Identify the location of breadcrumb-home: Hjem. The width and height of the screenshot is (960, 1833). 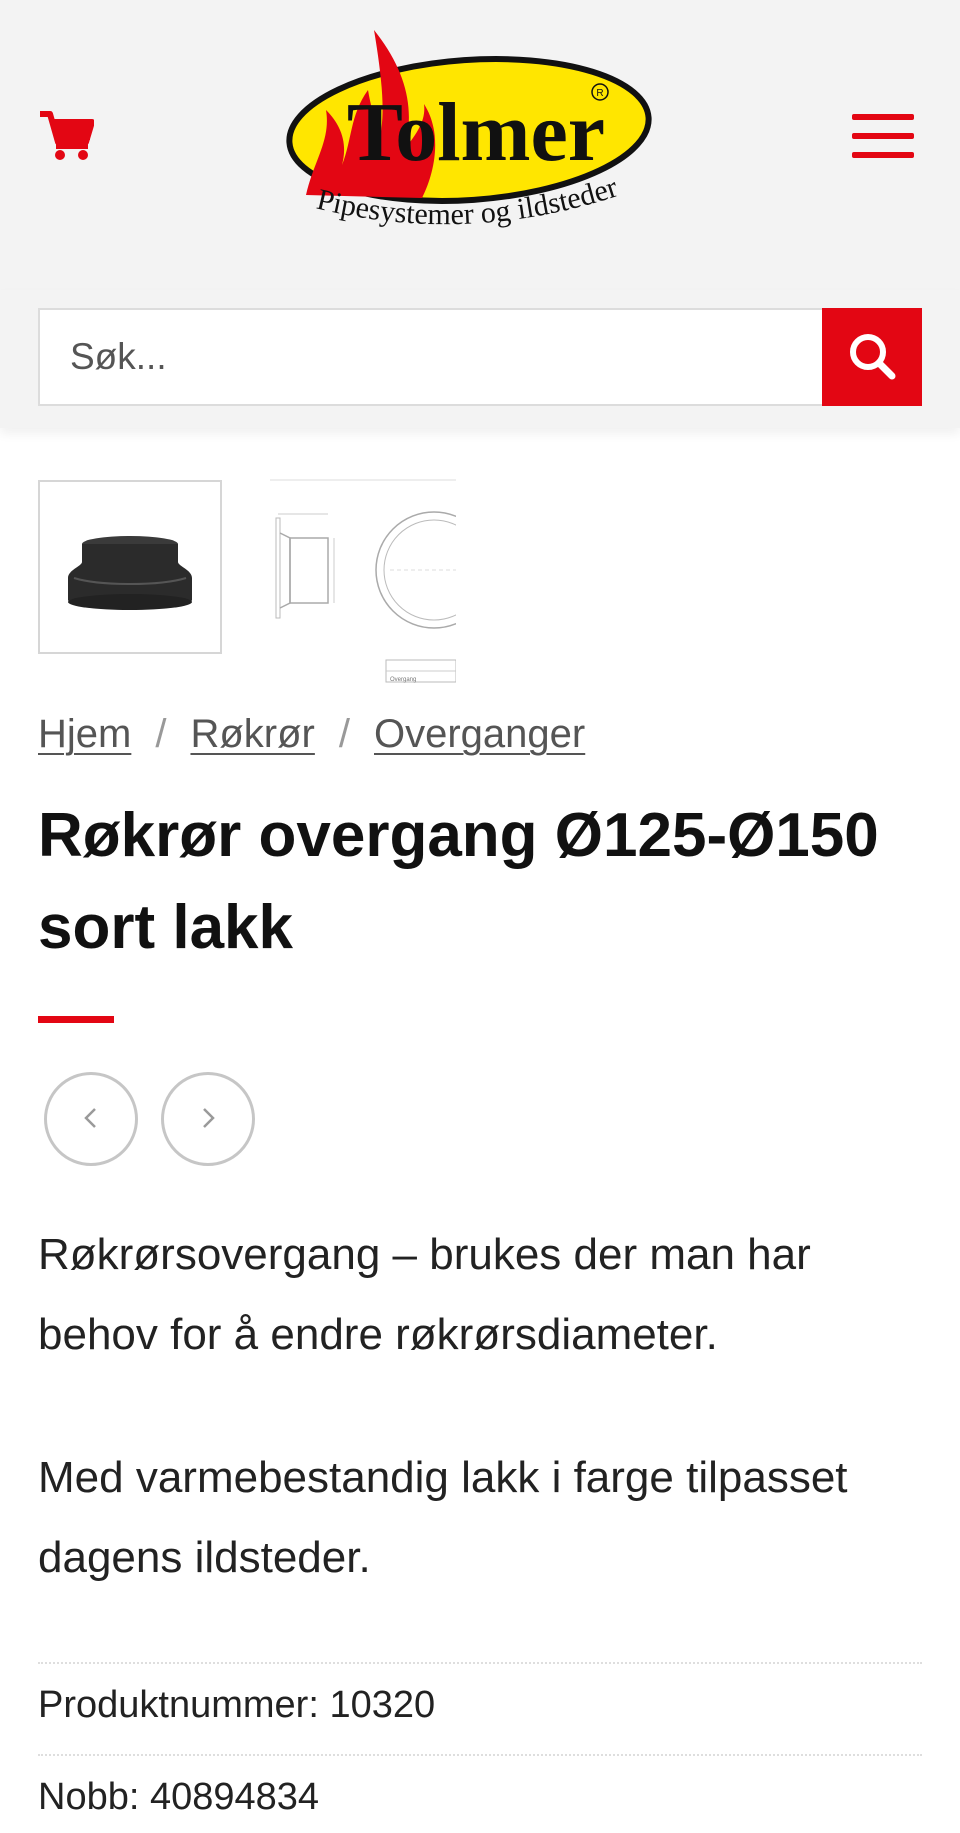
(84, 734).